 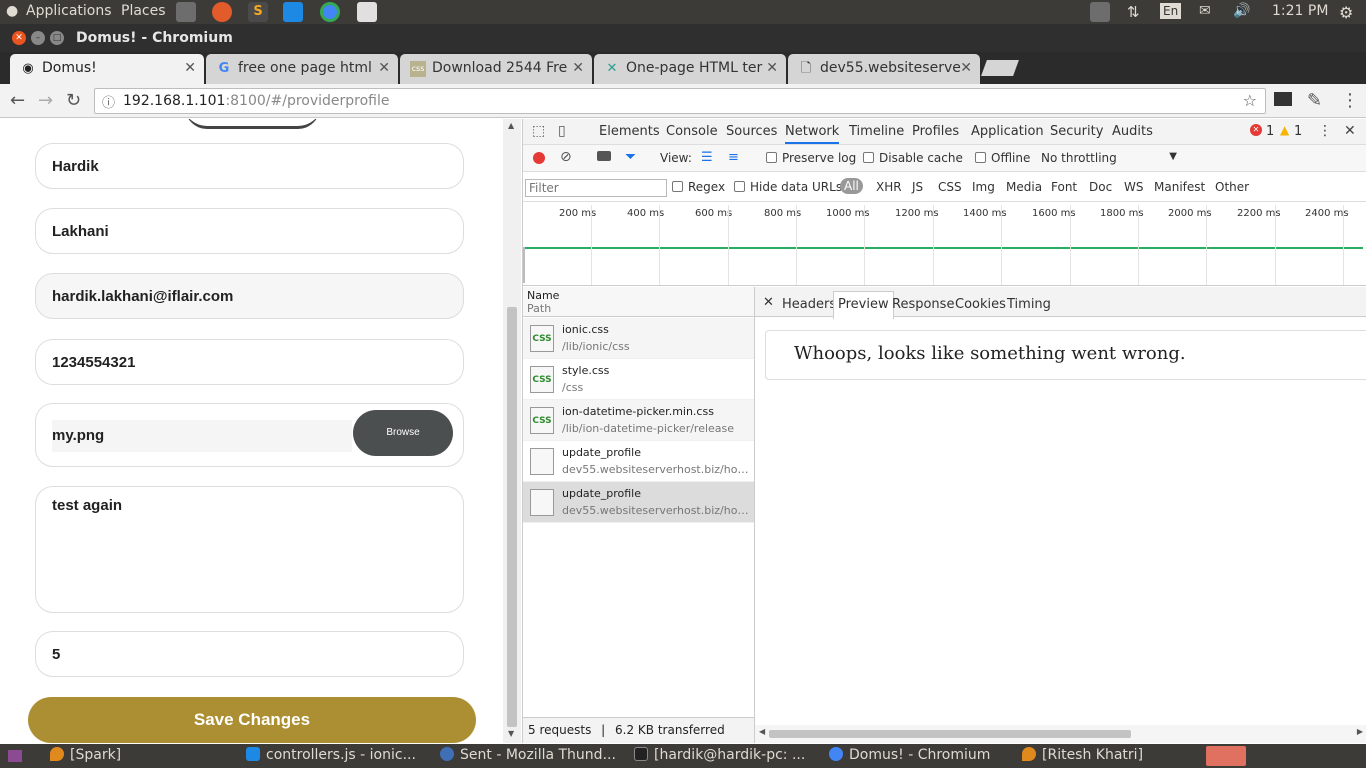 What do you see at coordinates (222, 12) in the screenshot?
I see `git-icon` at bounding box center [222, 12].